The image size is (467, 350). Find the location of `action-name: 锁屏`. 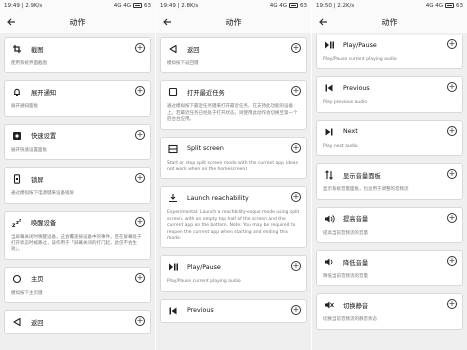

action-name: 锁屏 is located at coordinates (37, 180).